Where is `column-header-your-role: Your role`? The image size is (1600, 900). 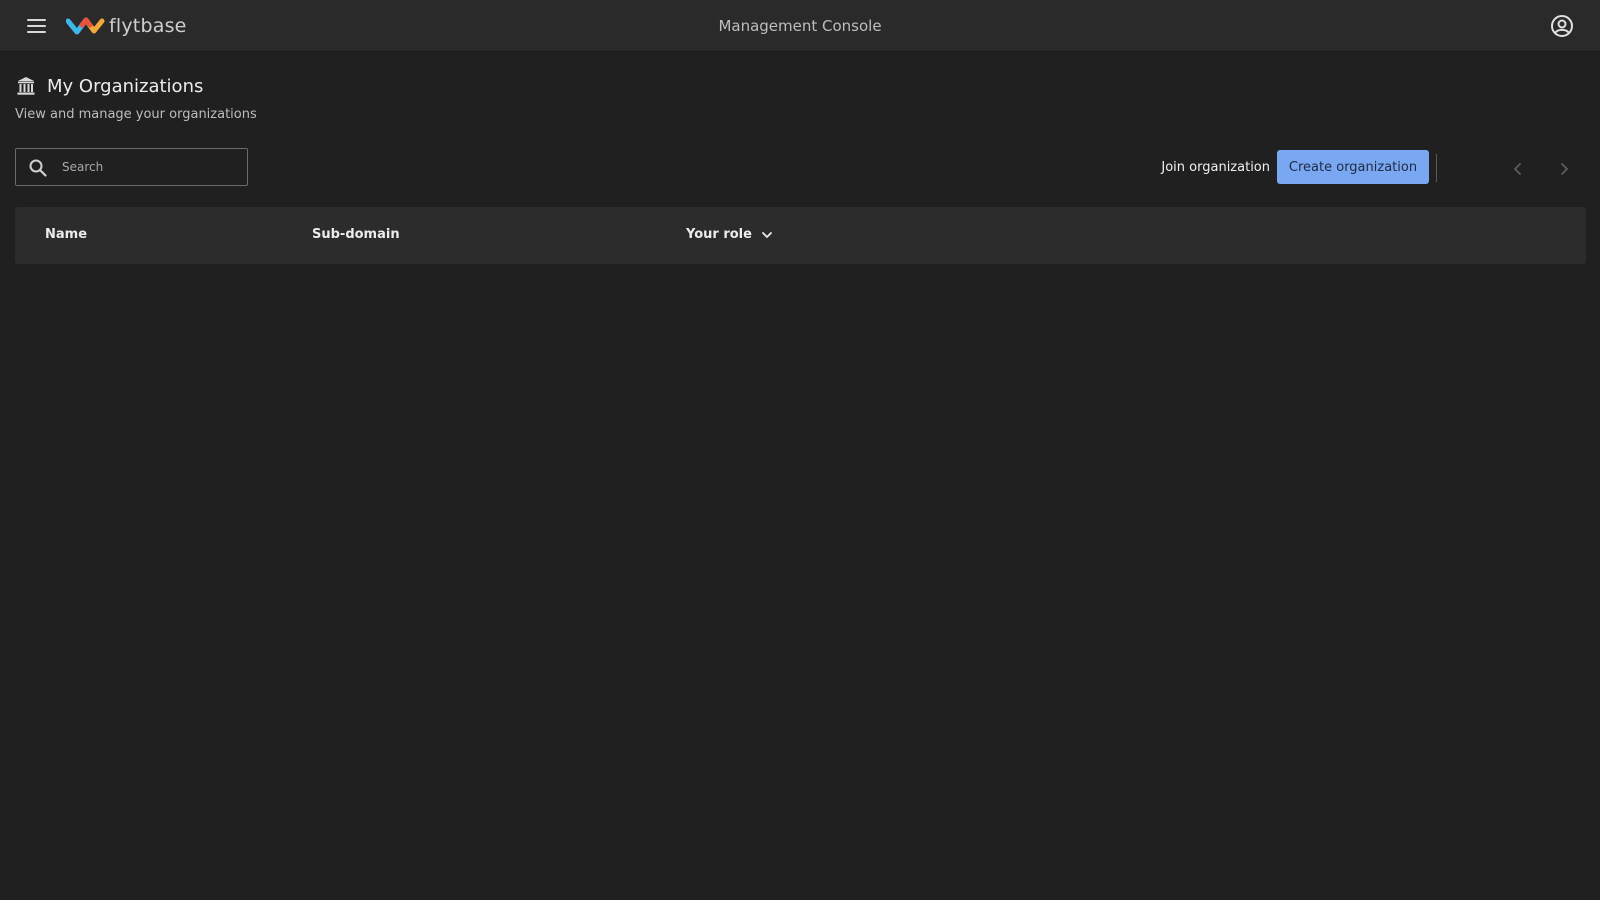 column-header-your-role: Your role is located at coordinates (730, 234).